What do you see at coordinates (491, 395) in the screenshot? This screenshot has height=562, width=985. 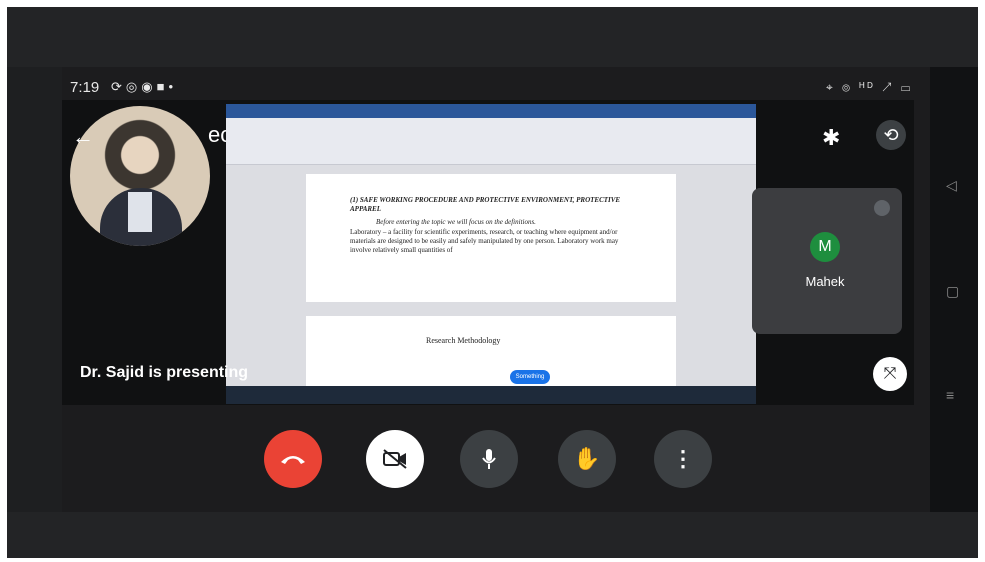 I see `windows-taskbar` at bounding box center [491, 395].